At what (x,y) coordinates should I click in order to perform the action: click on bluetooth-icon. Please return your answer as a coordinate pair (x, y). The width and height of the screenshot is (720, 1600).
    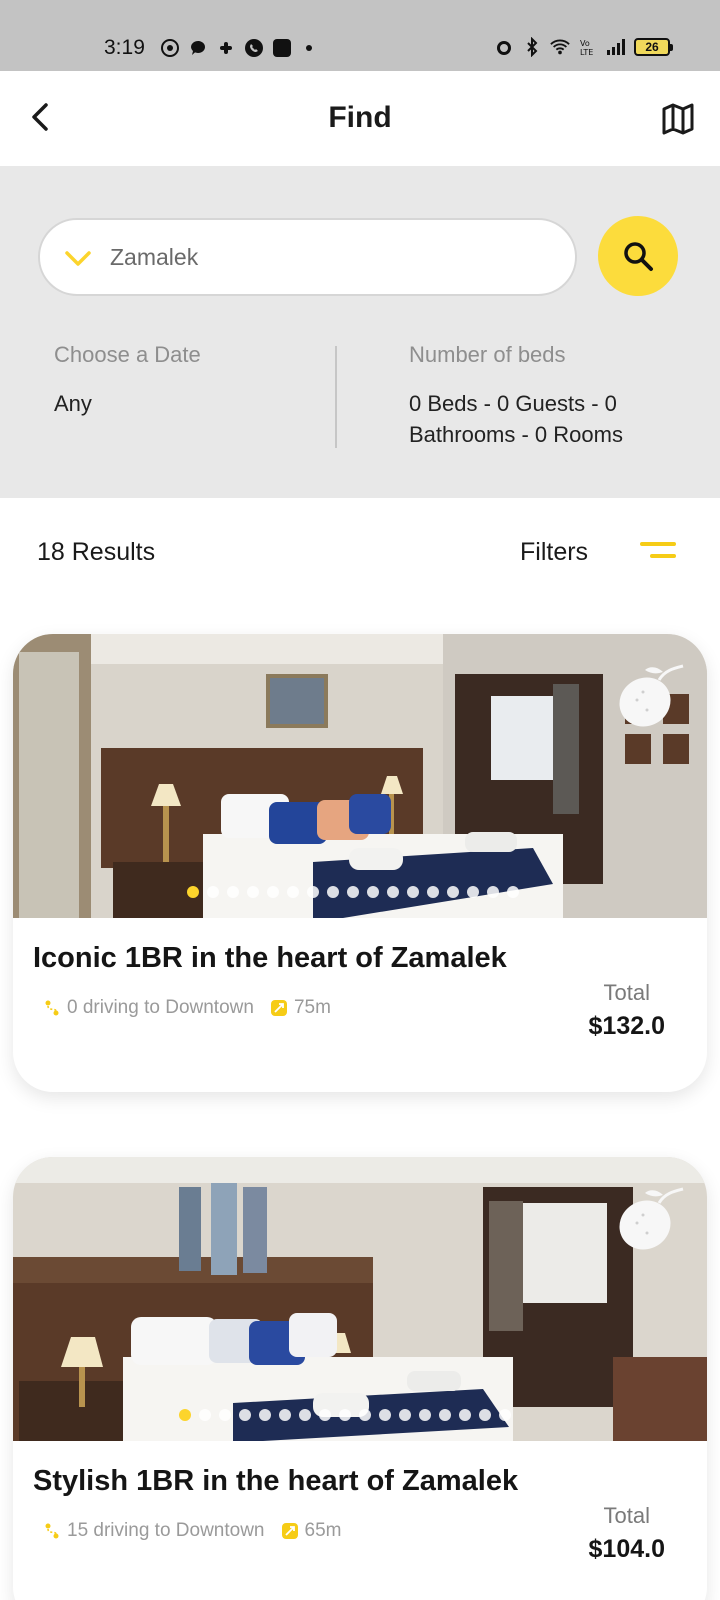
    Looking at the image, I should click on (532, 47).